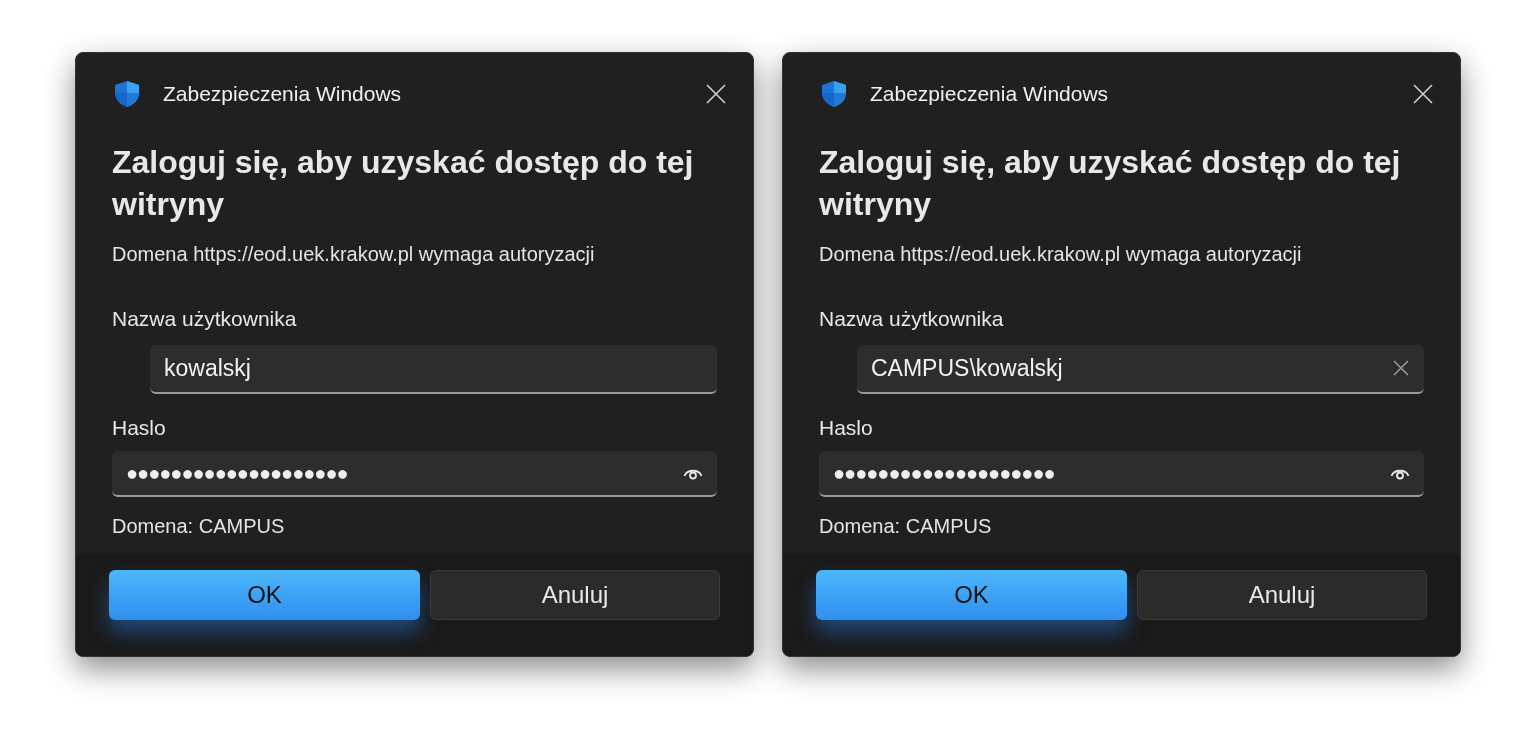 The height and width of the screenshot is (729, 1539). Describe the element at coordinates (1401, 368) in the screenshot. I see `clear-icon` at that location.